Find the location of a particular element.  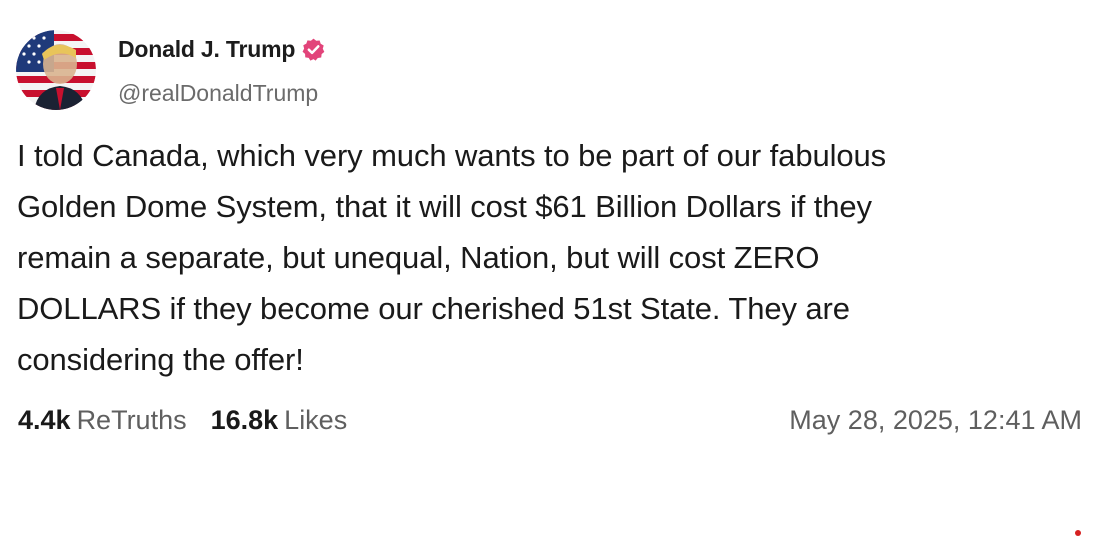

retruths-count: 4.4k is located at coordinates (44, 420).